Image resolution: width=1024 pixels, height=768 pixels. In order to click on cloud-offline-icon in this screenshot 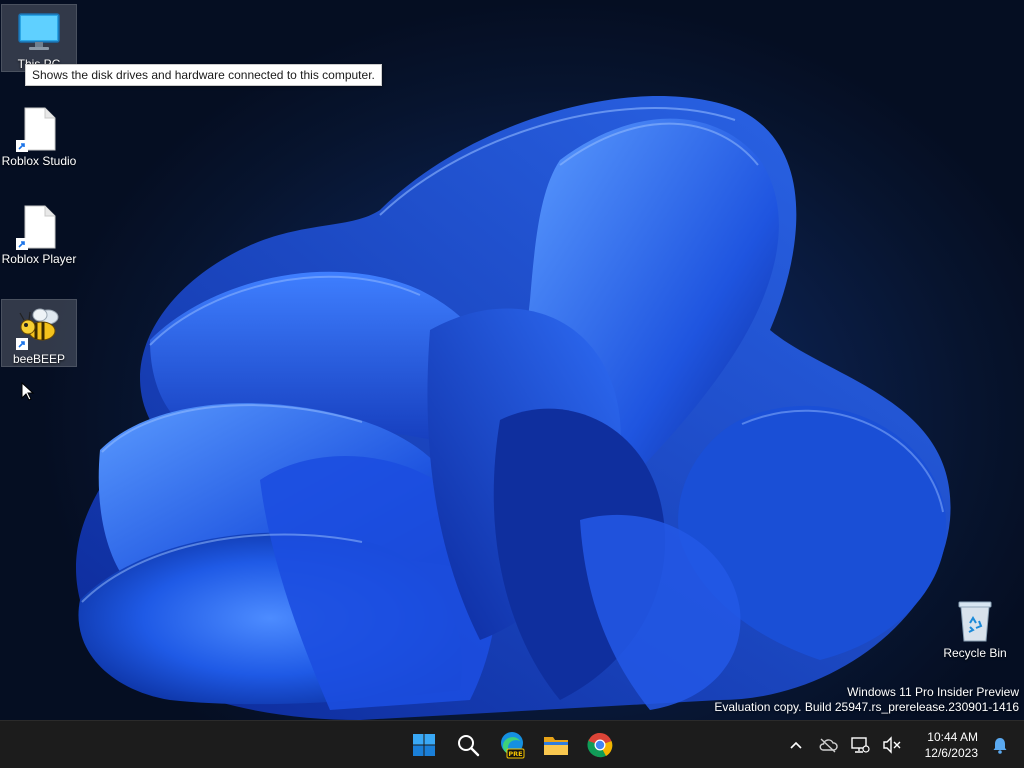, I will do `click(828, 745)`.